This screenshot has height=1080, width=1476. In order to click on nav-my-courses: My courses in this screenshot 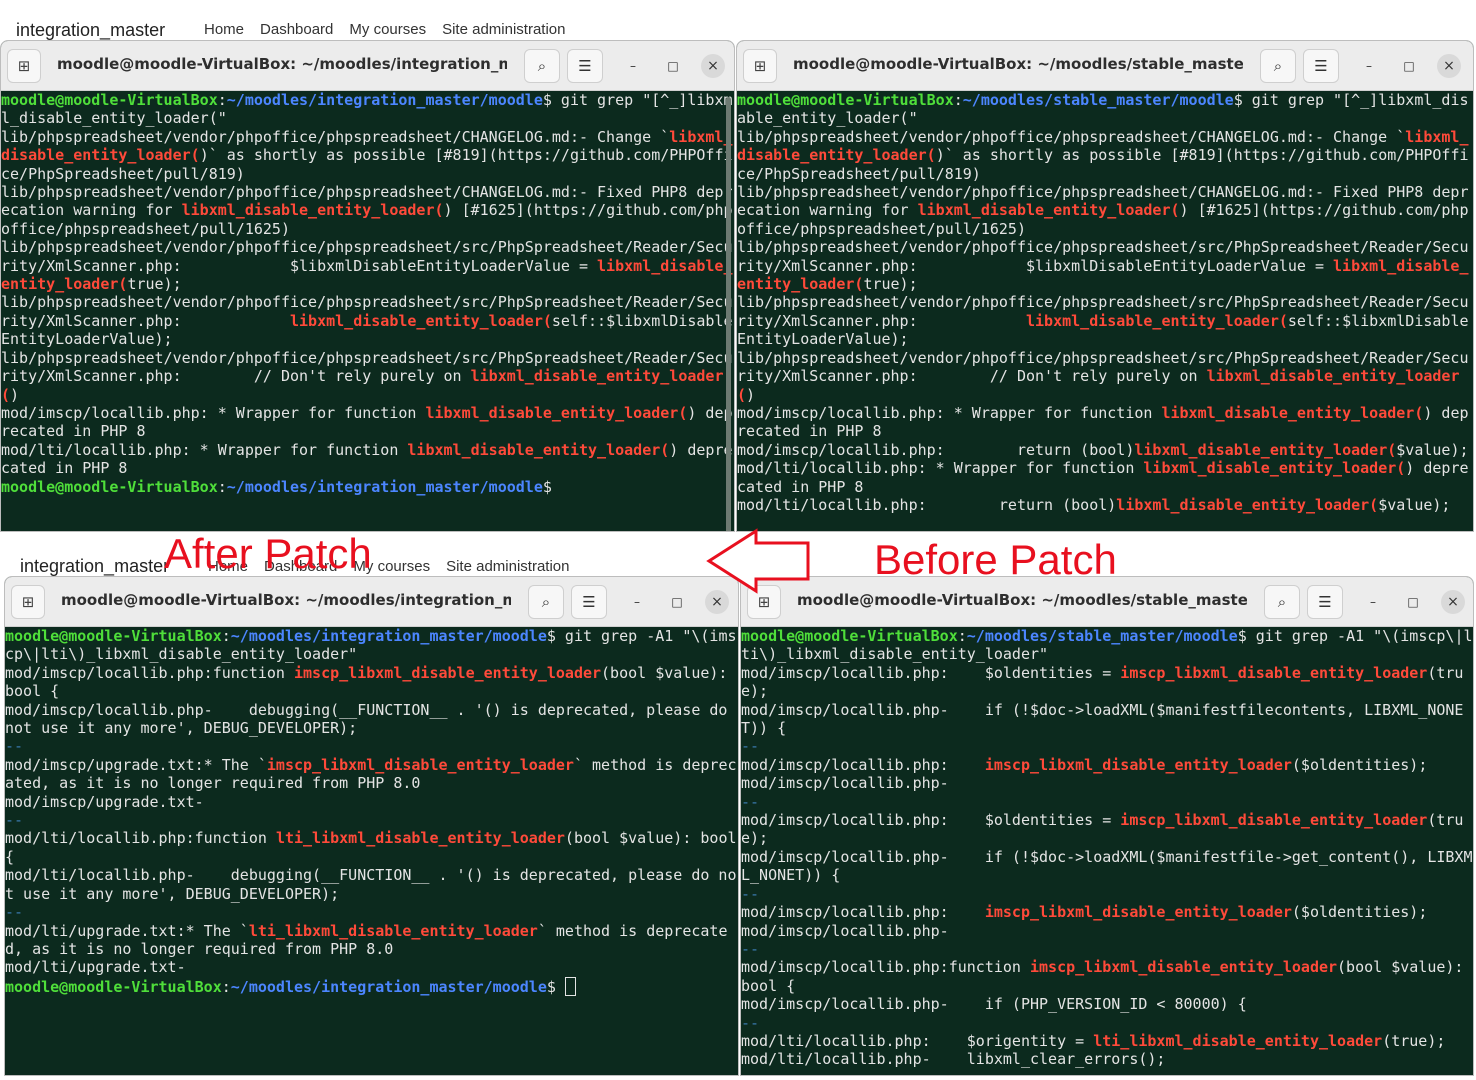, I will do `click(387, 29)`.